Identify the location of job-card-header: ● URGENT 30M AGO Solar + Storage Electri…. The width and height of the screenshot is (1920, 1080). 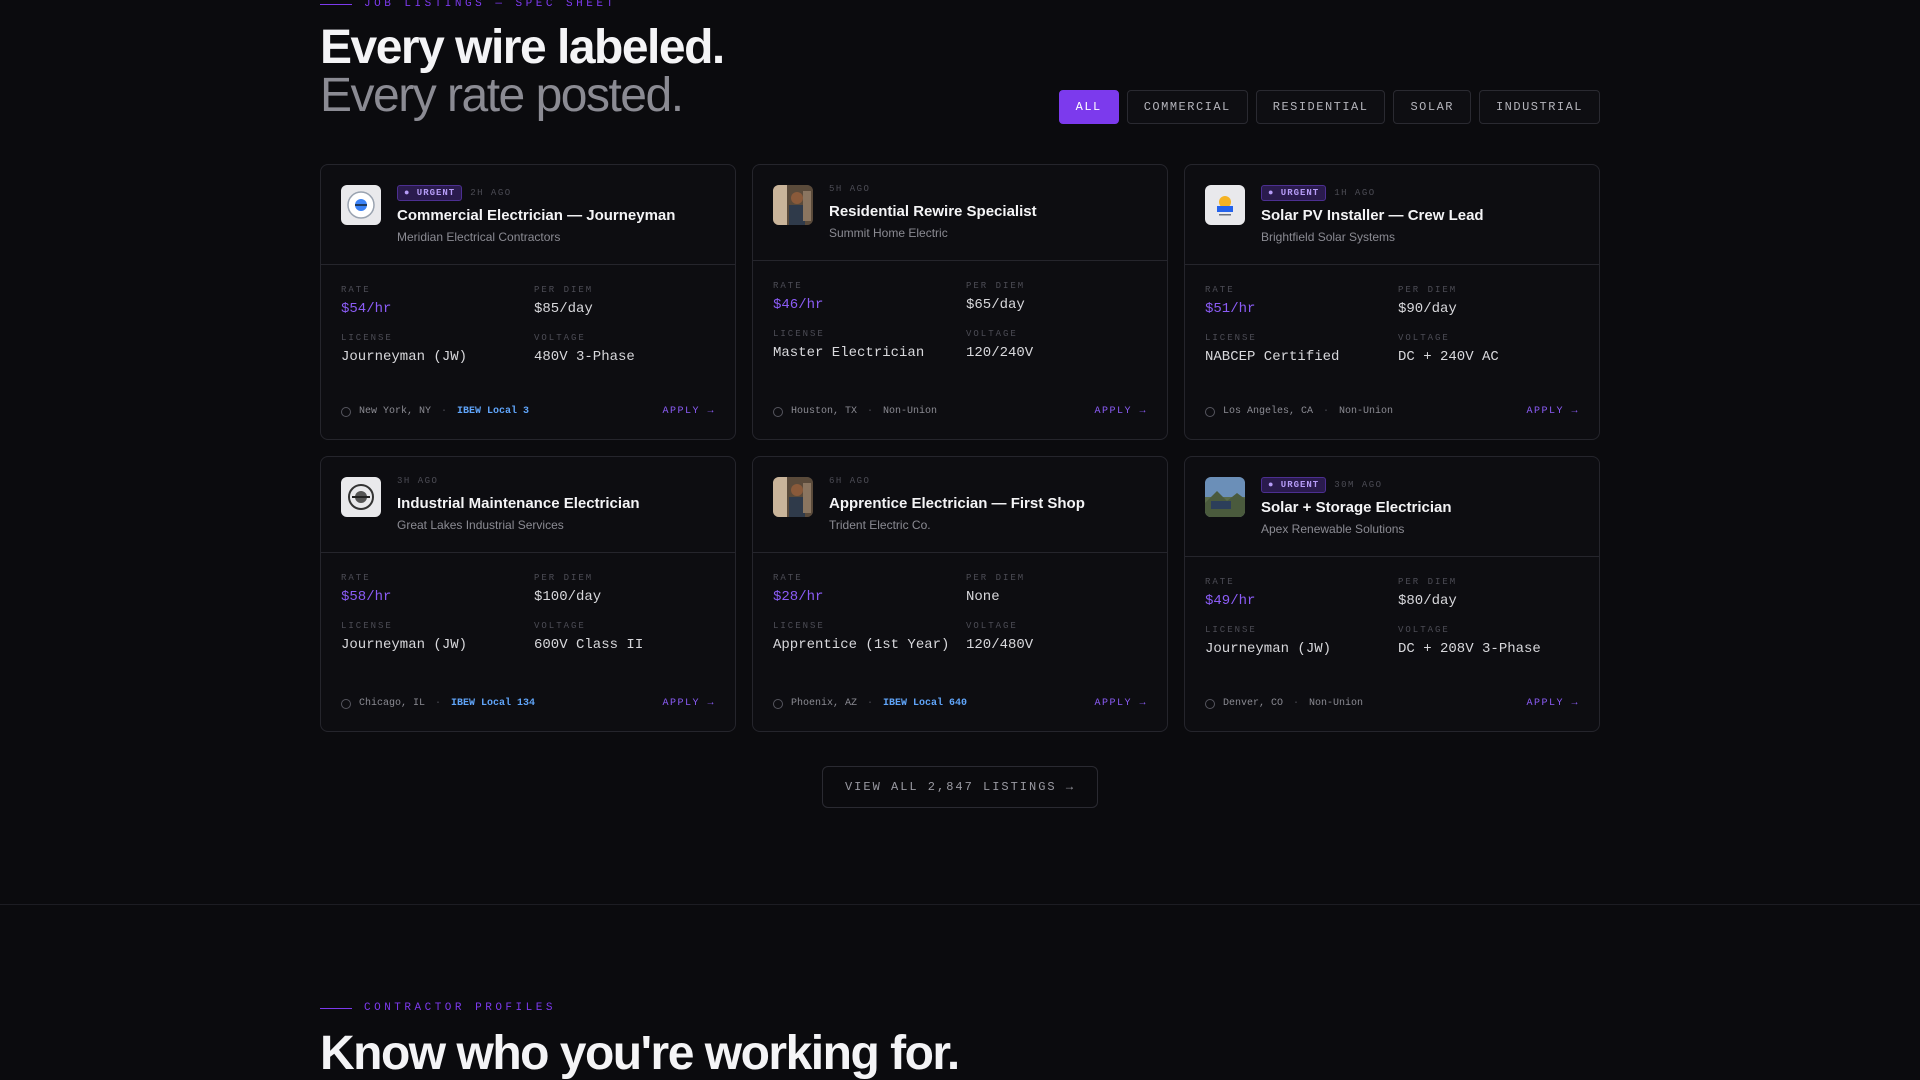
(1392, 507).